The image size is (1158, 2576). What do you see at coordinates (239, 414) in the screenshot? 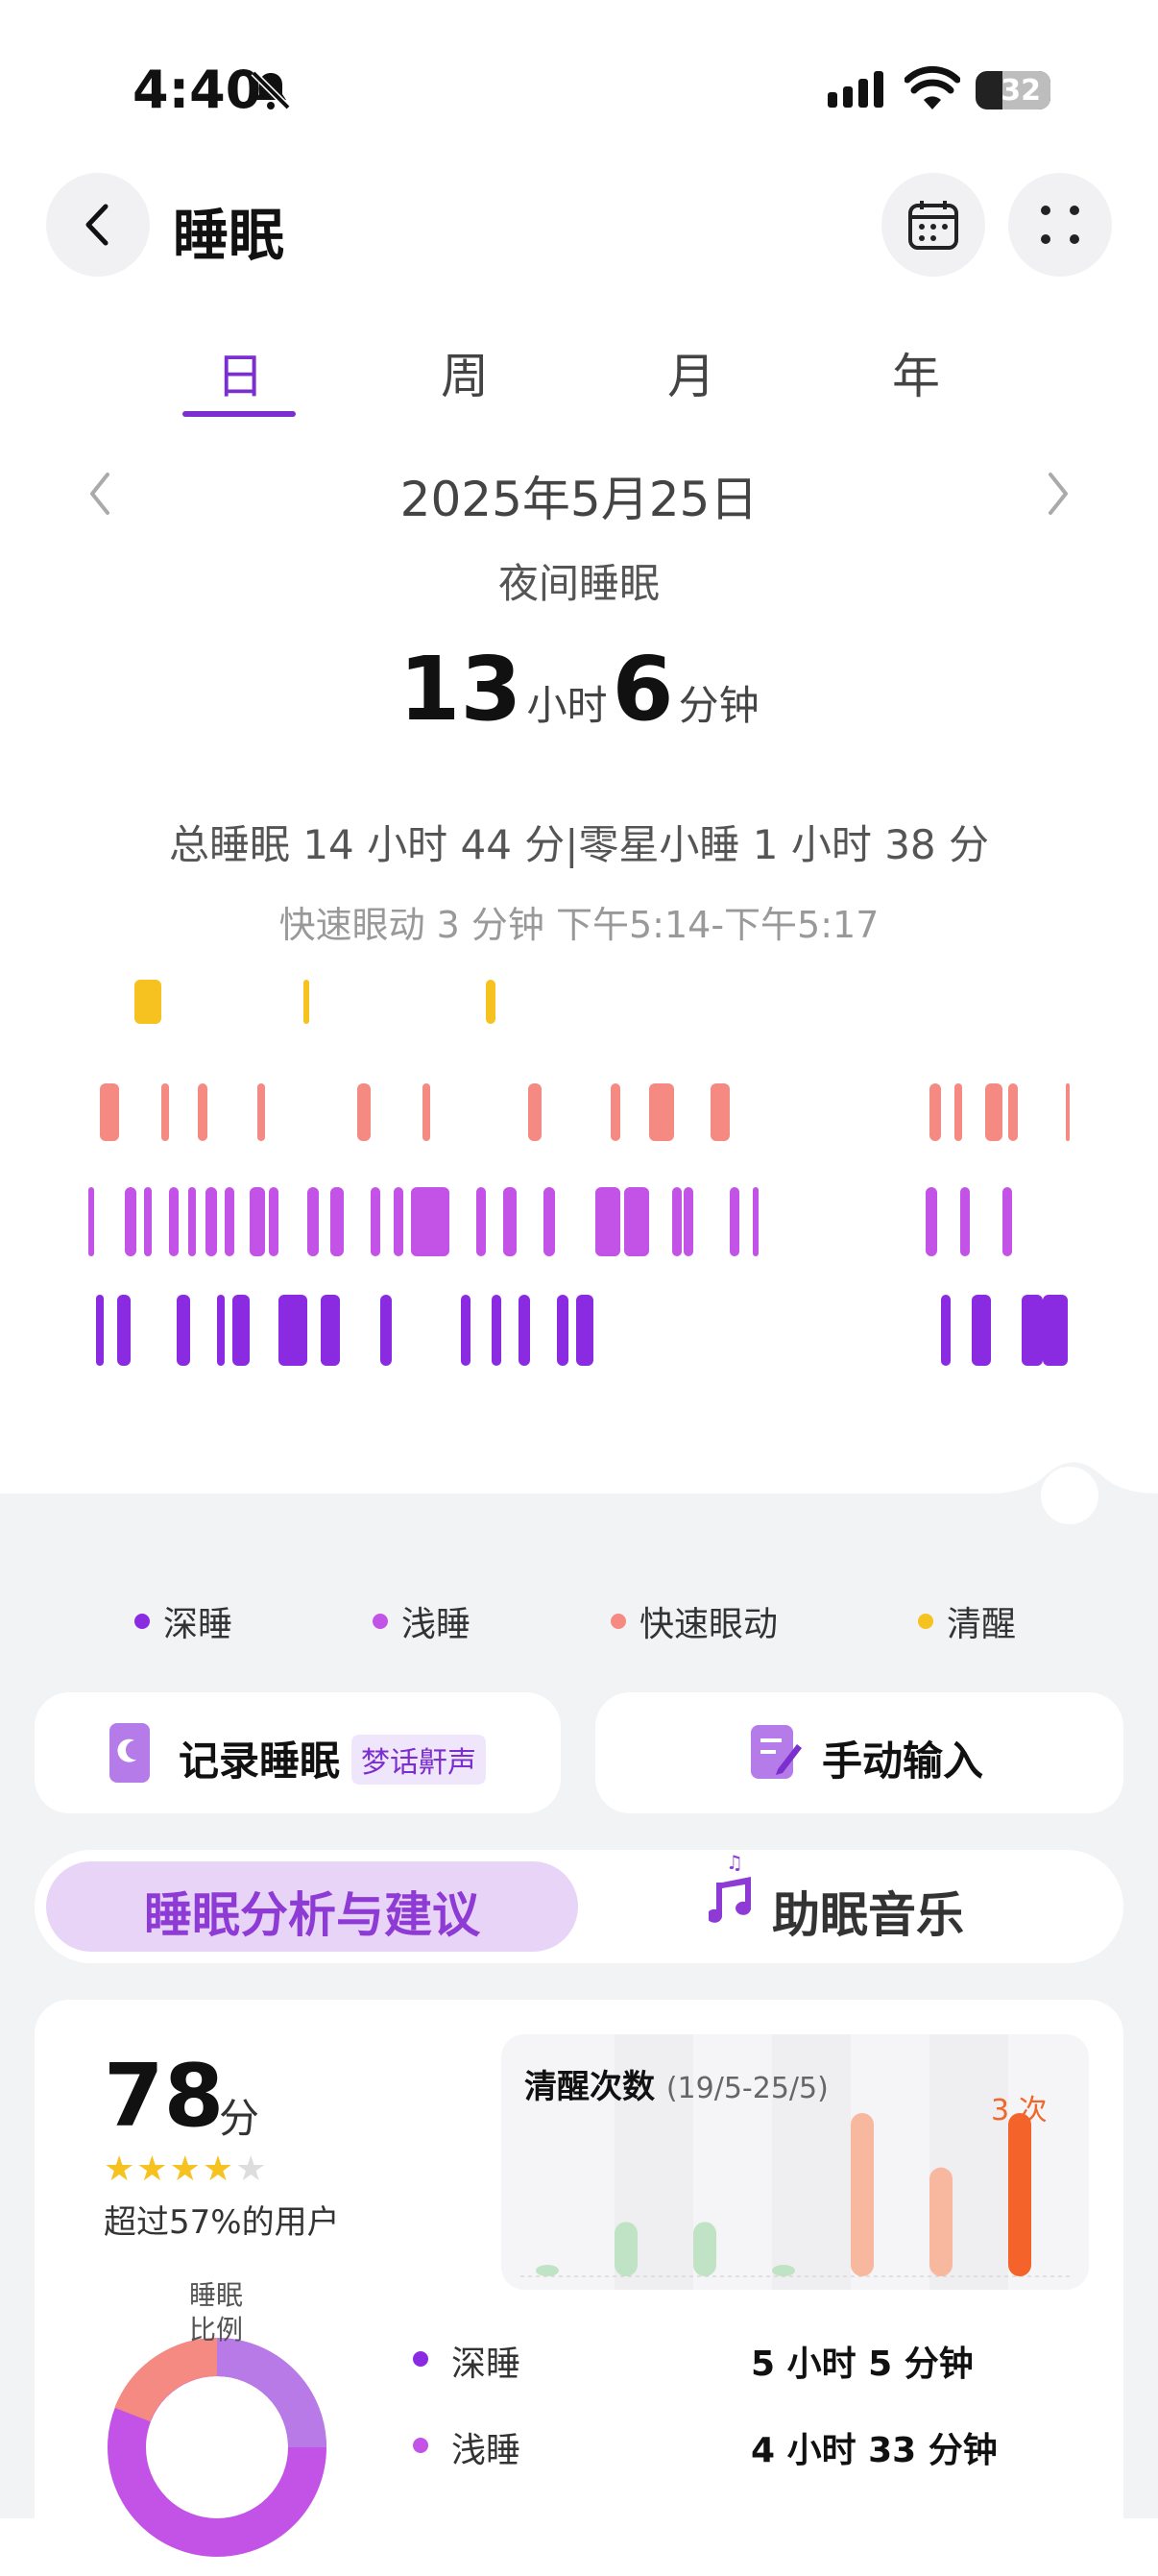
I see `tab-indicator` at bounding box center [239, 414].